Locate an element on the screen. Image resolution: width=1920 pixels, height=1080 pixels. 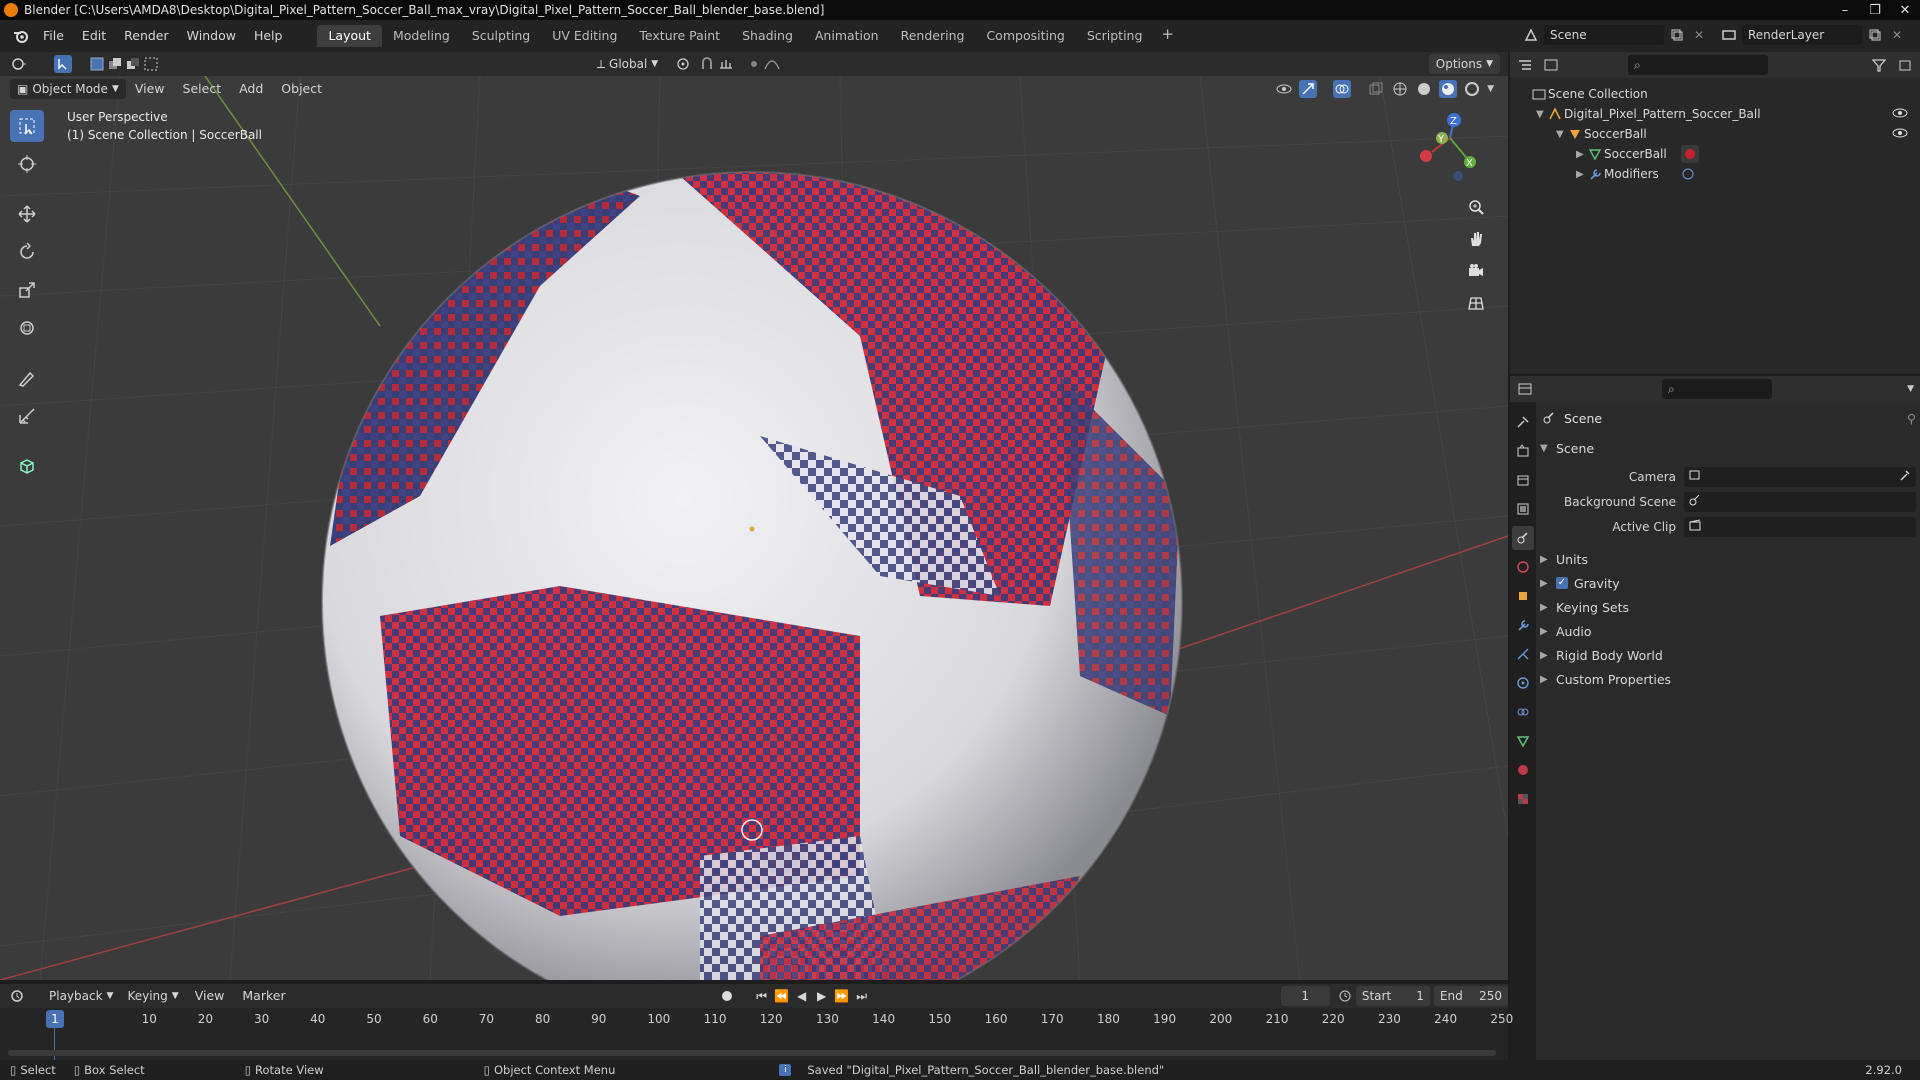
outliner-search-input: ⌕ is located at coordinates (1698, 65).